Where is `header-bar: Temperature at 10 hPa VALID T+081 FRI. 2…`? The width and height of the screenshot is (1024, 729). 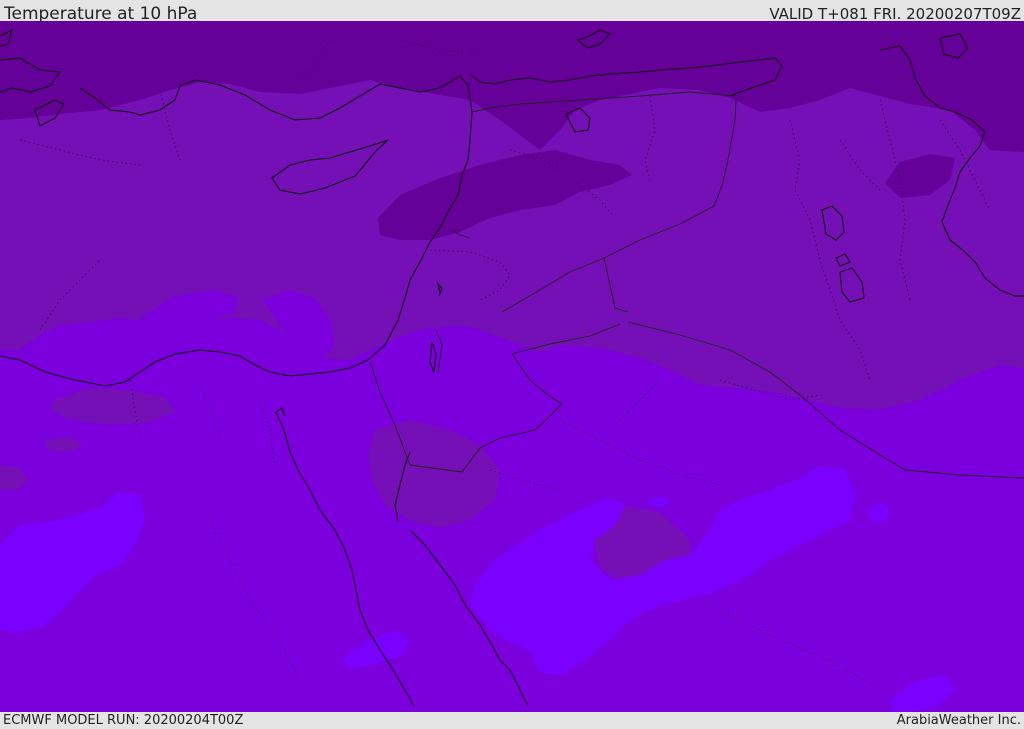
header-bar: Temperature at 10 hPa VALID T+081 FRI. 2… is located at coordinates (512, 12).